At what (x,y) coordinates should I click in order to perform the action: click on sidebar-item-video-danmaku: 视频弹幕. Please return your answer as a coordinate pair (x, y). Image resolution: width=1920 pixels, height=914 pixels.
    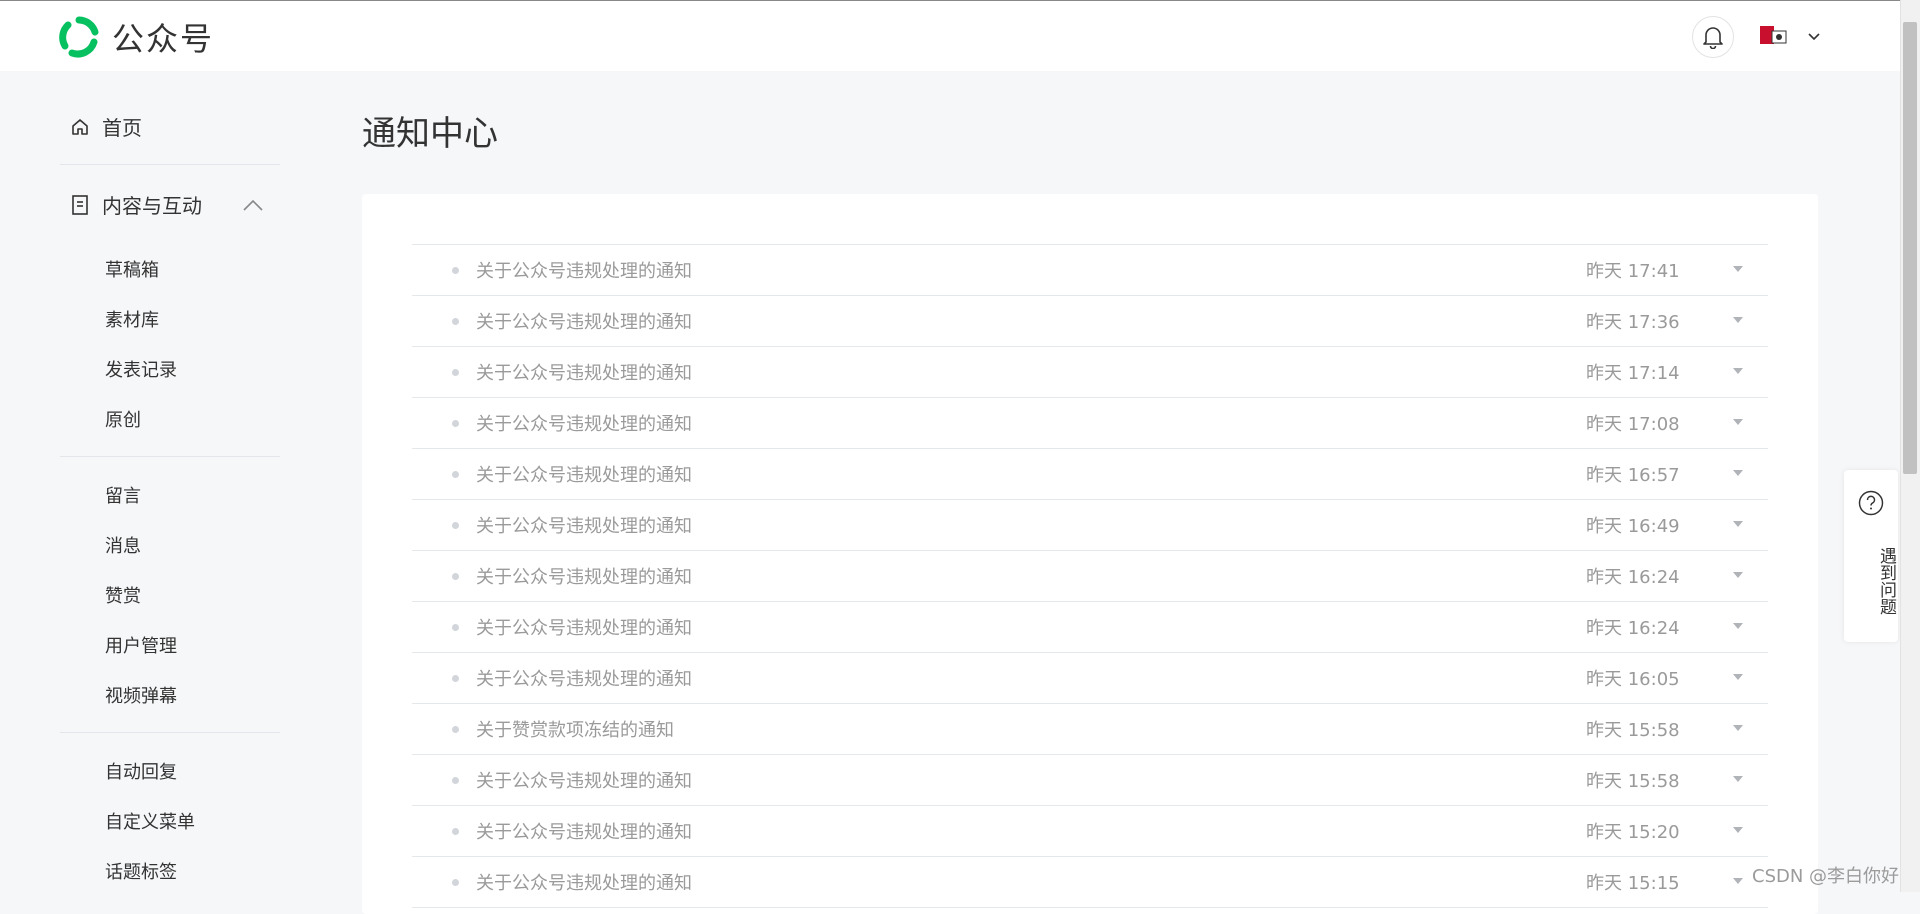
    Looking at the image, I should click on (141, 695).